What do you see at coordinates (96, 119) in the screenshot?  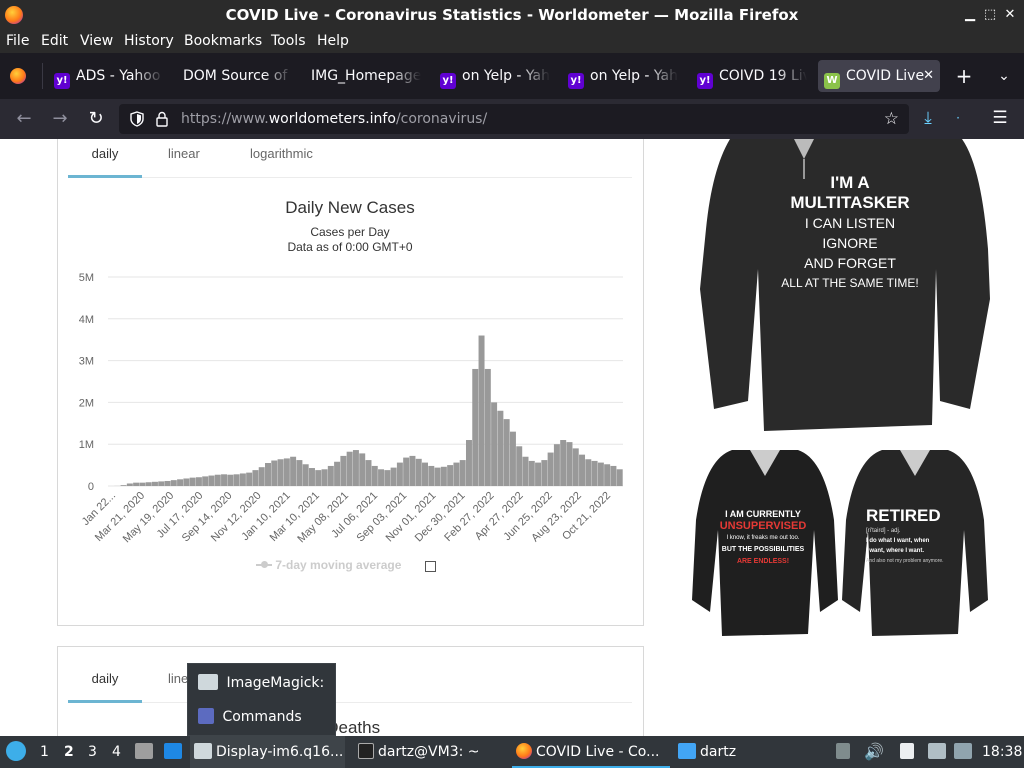 I see `reload-icon: ↻` at bounding box center [96, 119].